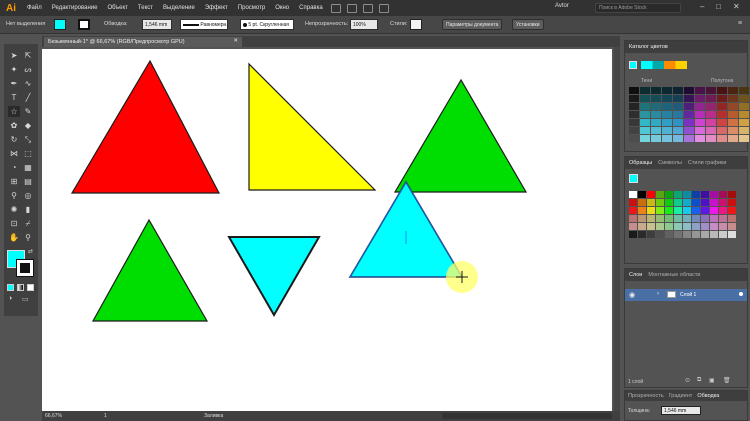 This screenshot has width=750, height=421. I want to click on tab-swatches: Образцы, so click(640, 163).